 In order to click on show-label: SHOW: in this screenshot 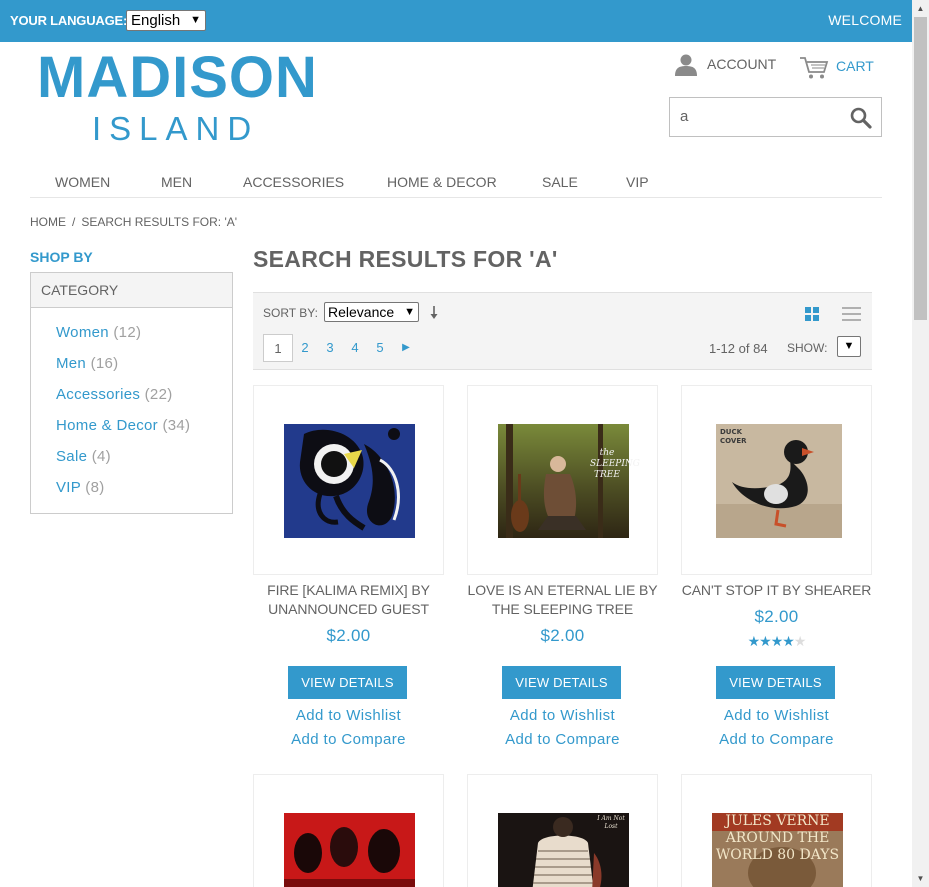, I will do `click(807, 348)`.